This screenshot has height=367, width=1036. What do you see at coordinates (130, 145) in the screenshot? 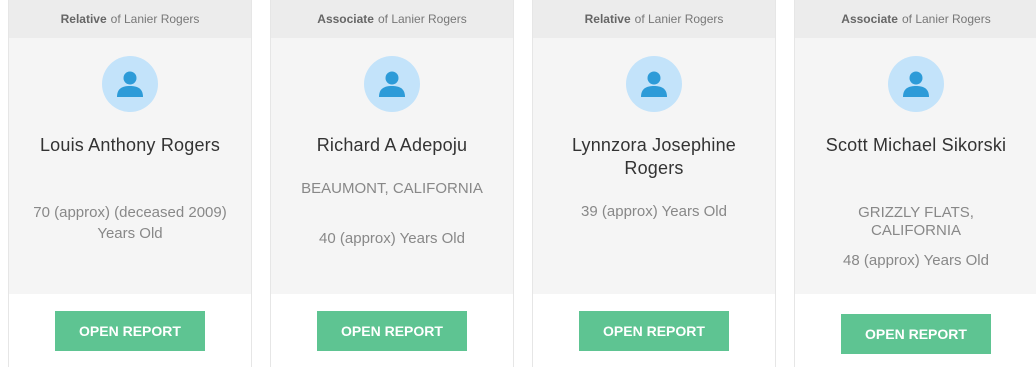
I see `person-name: Louis Anthony Rogers` at bounding box center [130, 145].